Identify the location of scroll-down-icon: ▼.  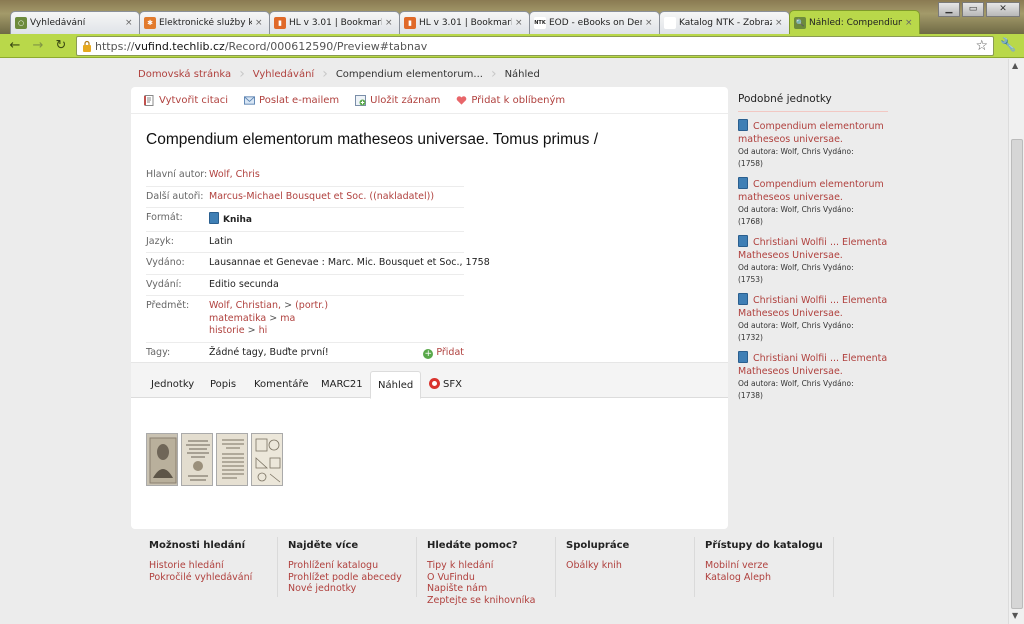
(1015, 615).